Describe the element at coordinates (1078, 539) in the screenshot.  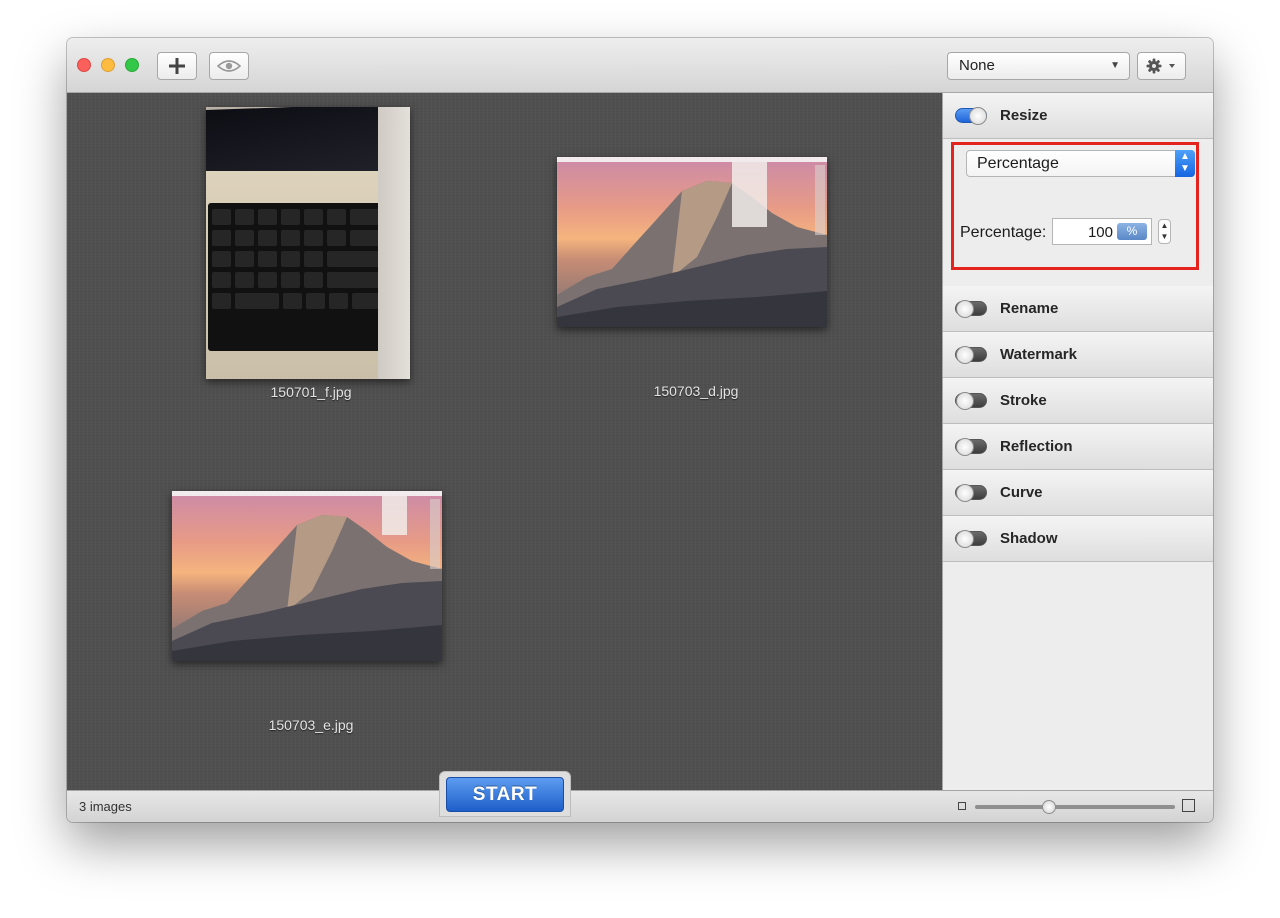
I see `shadow-section-header: Shadow` at that location.